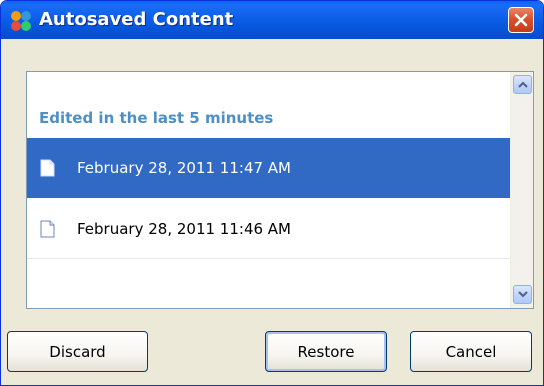  I want to click on discard-button: Discard, so click(77, 351).